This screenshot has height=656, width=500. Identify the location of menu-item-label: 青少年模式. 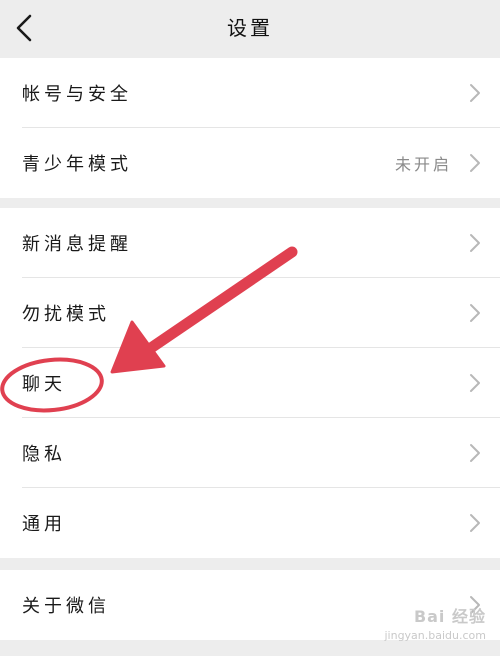
(77, 164).